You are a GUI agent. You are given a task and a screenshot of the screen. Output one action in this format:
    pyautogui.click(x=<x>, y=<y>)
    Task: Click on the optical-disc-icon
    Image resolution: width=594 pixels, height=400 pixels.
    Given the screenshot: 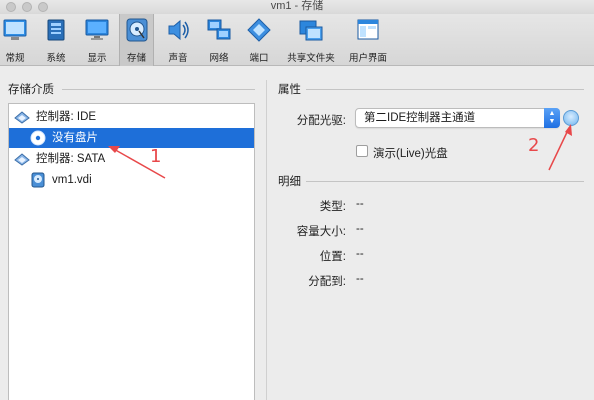 What is the action you would take?
    pyautogui.click(x=38, y=138)
    